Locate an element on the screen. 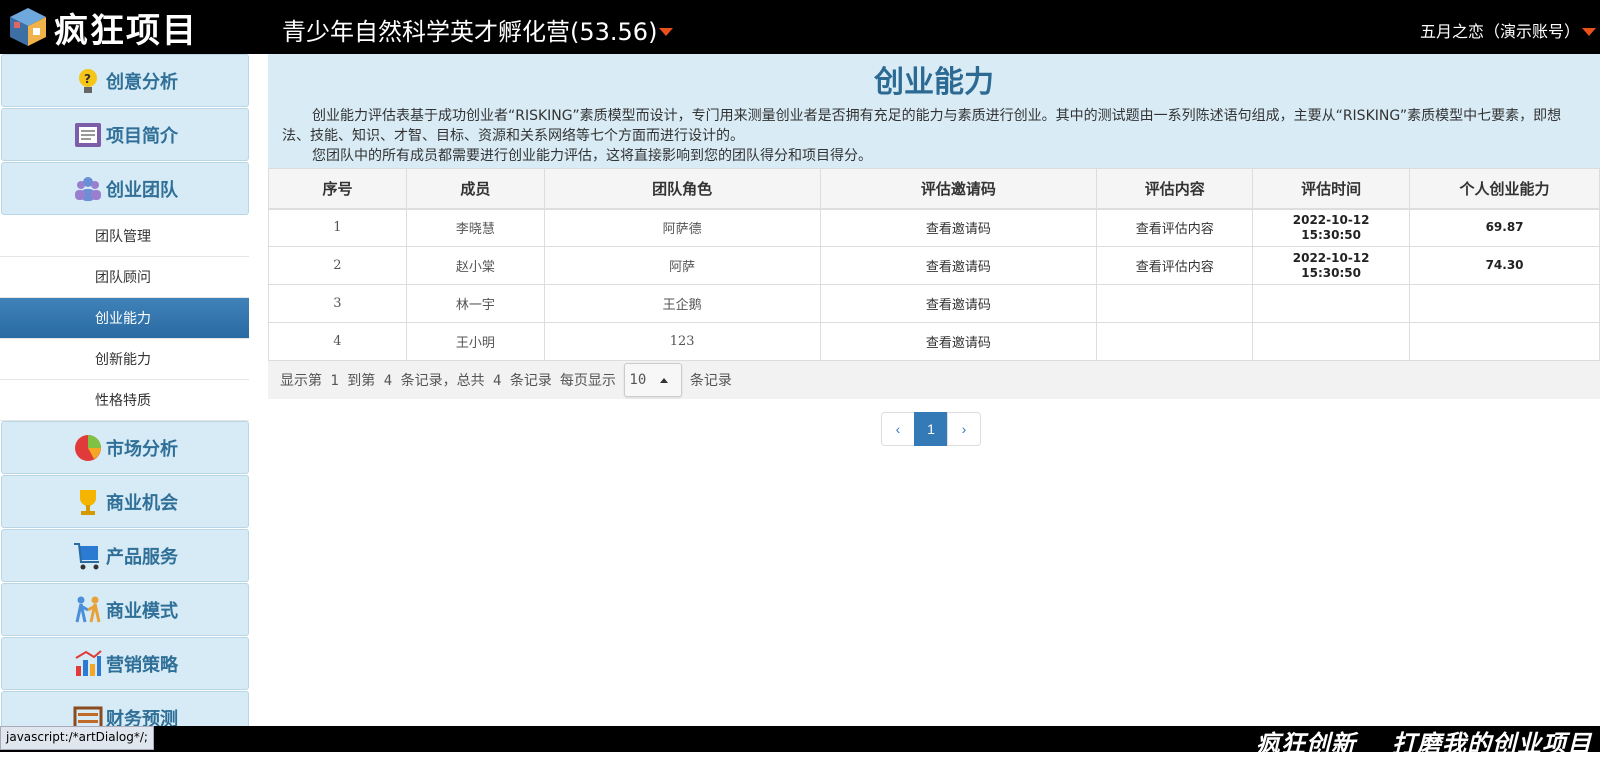 Image resolution: width=1600 pixels, height=759 pixels. slogan-part-1: 疯狂创新 is located at coordinates (1306, 744).